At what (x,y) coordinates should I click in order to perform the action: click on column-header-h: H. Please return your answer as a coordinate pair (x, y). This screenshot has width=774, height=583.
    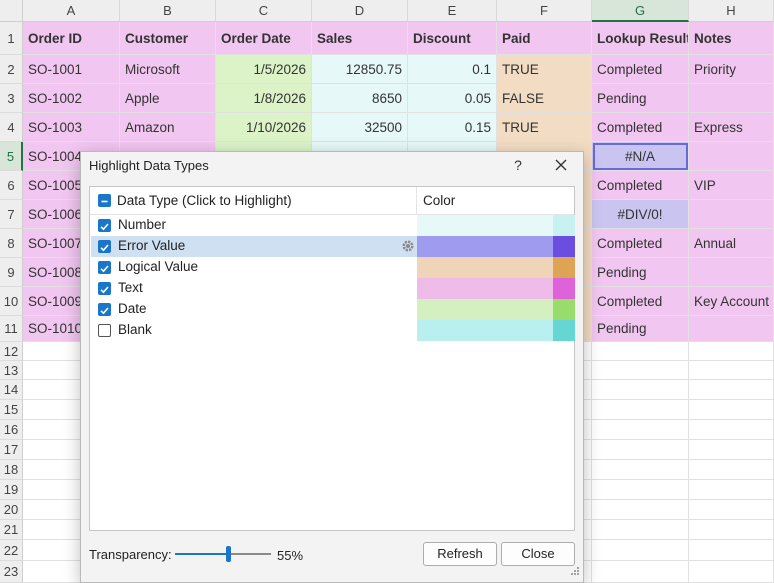
    Looking at the image, I should click on (731, 11).